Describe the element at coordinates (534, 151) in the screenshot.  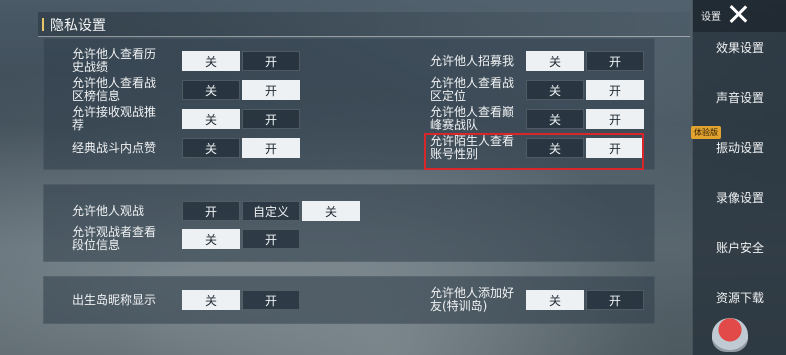
I see `highlight-box` at that location.